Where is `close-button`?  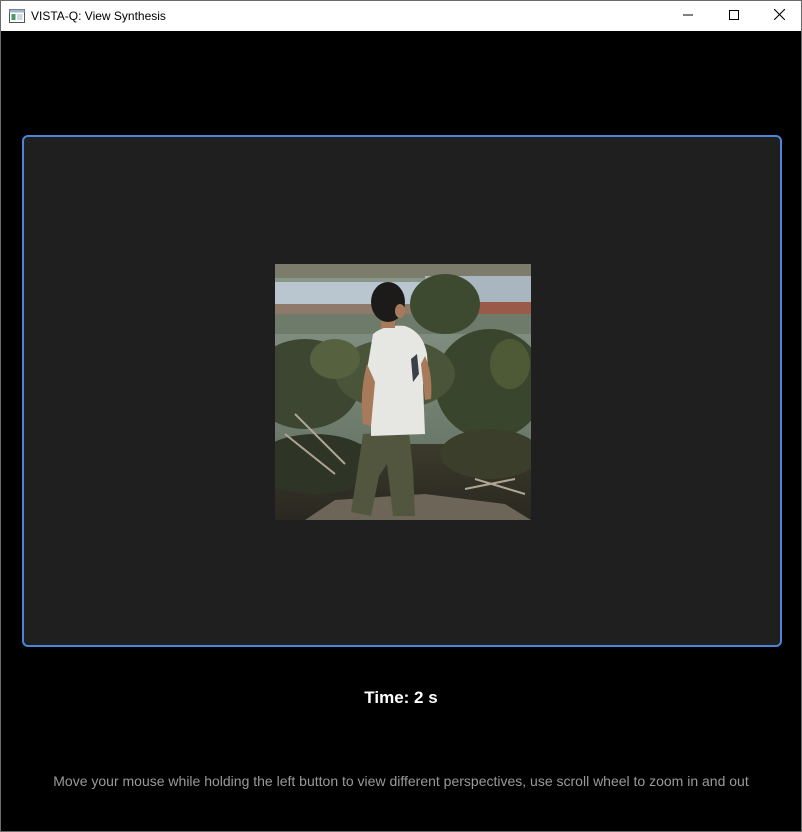
close-button is located at coordinates (779, 16).